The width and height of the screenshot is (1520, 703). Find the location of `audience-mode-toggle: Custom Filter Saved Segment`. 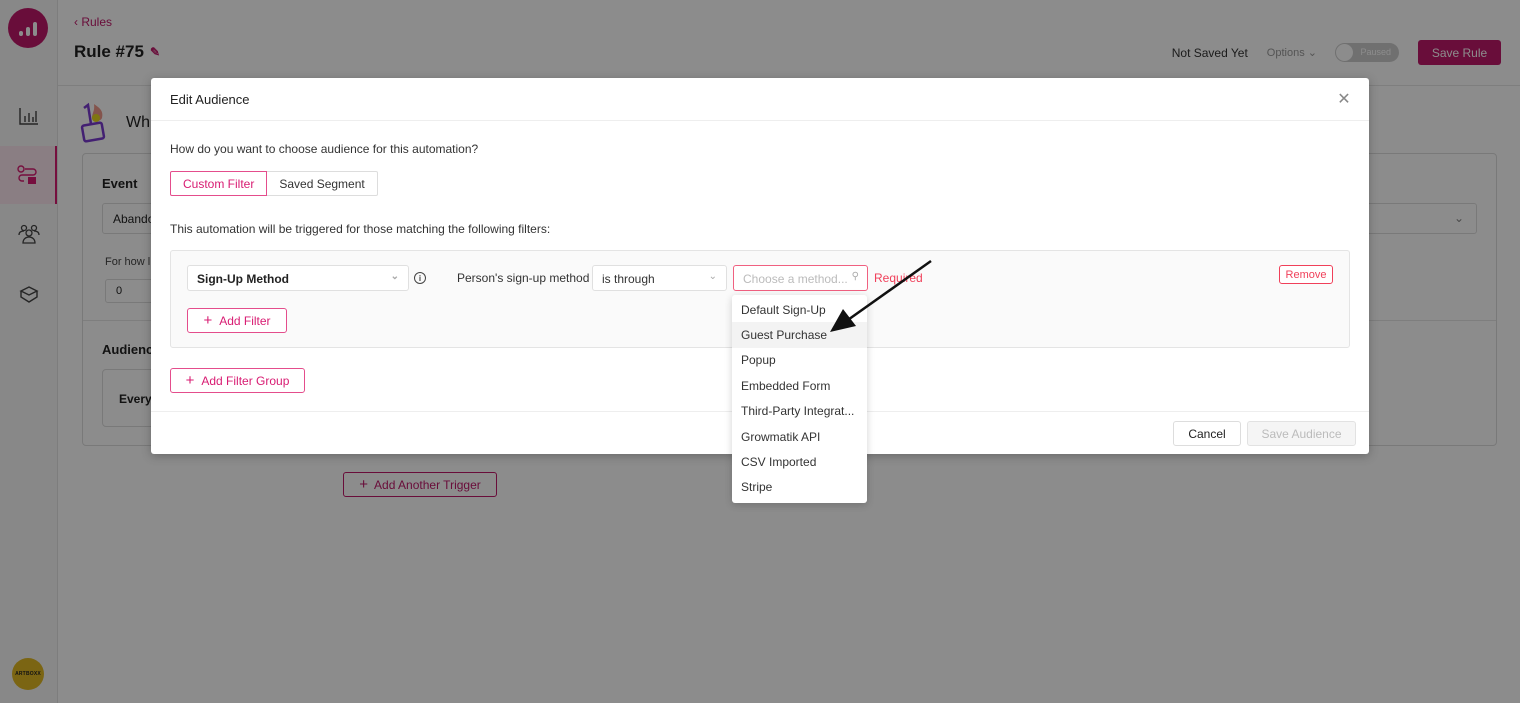

audience-mode-toggle: Custom Filter Saved Segment is located at coordinates (274, 183).